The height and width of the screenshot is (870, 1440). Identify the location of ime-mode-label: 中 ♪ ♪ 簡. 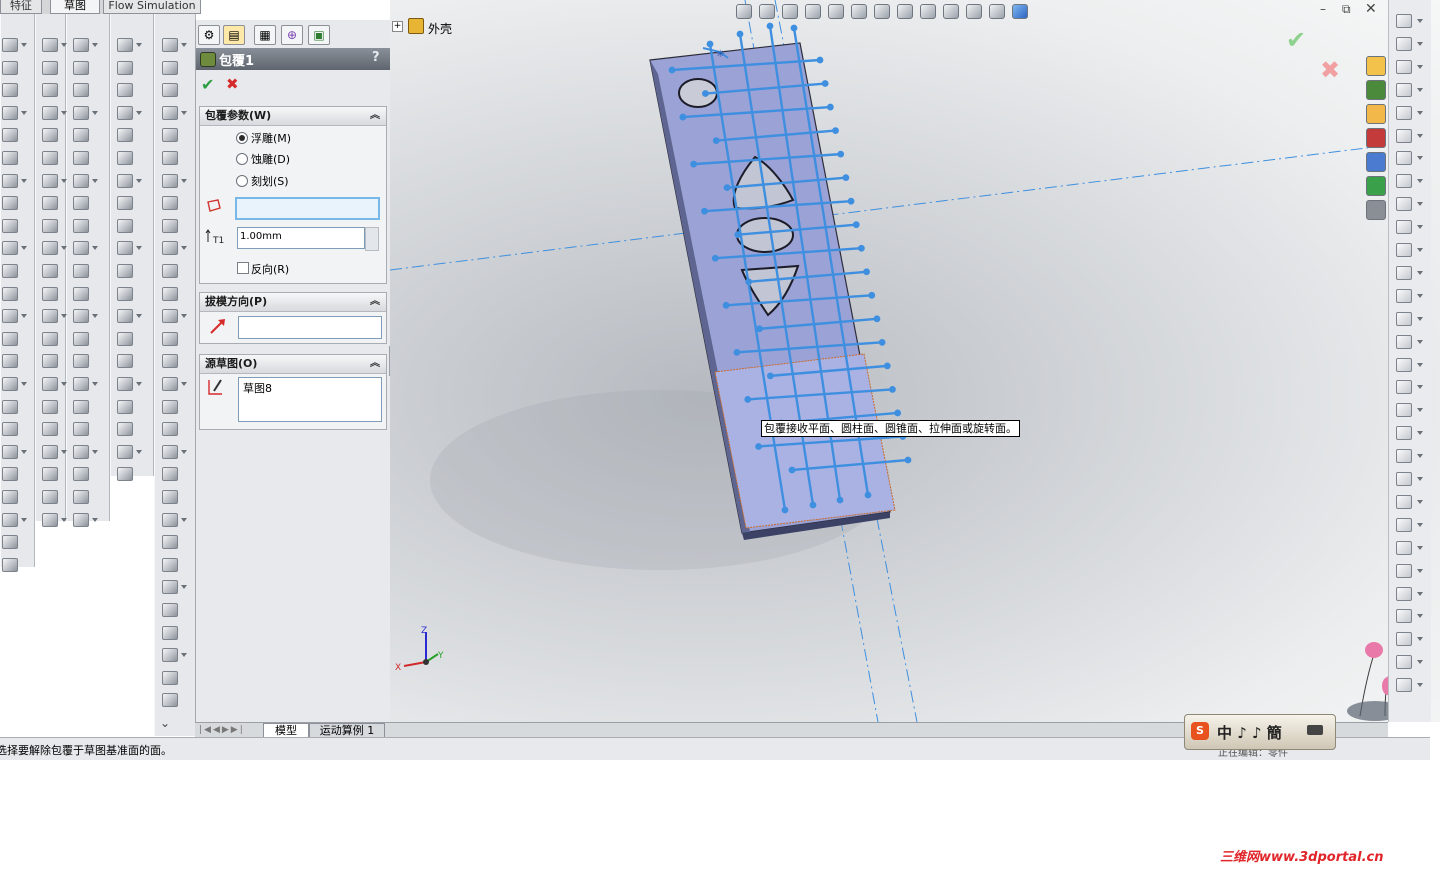
(1249, 732).